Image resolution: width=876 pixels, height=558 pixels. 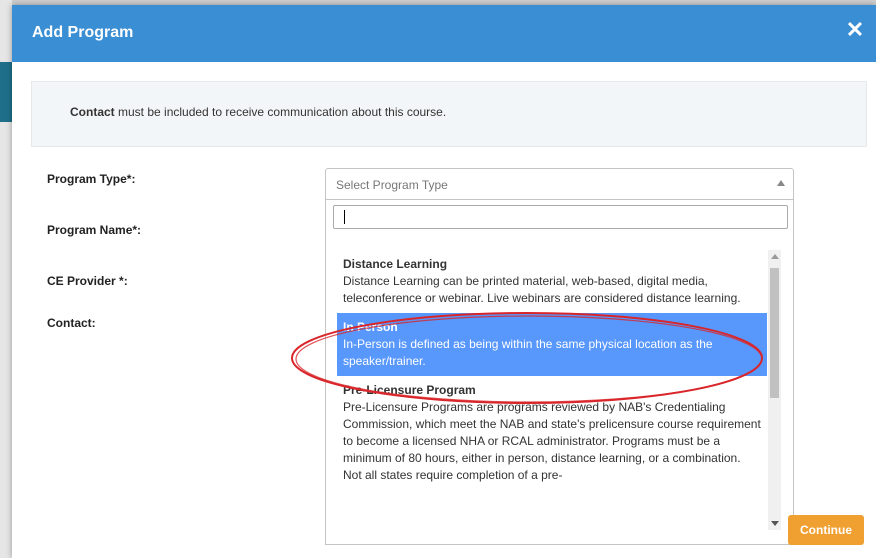 I want to click on modal-title: Add Program, so click(x=83, y=32).